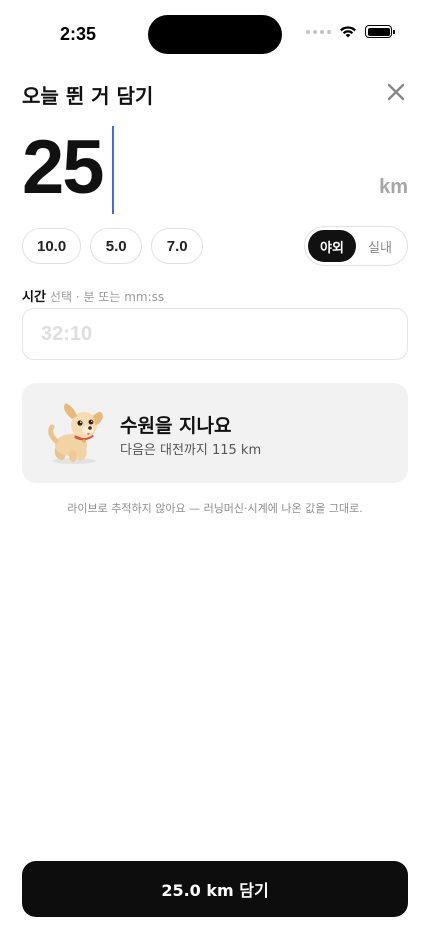 This screenshot has height=934, width=430. I want to click on footnote: 라이브로 추적하지 않아요 — 러닝머신·시계에 나온 값을 그대로., so click(215, 508).